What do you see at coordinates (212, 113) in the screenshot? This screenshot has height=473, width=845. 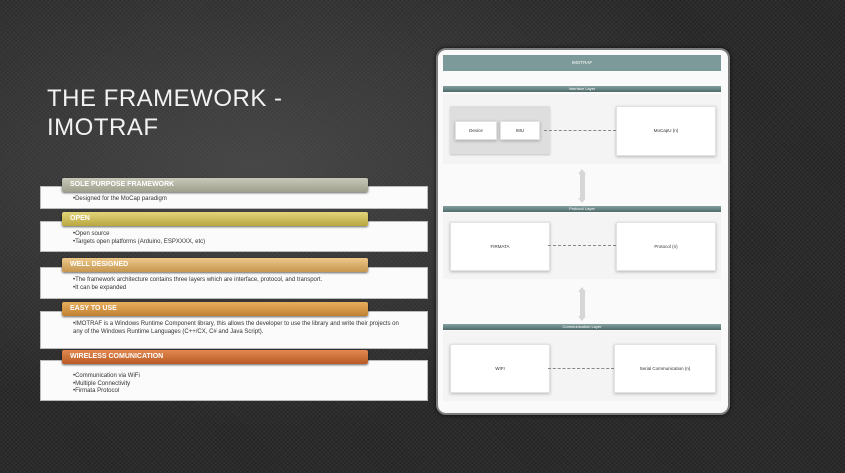 I see `slide-title: THE FRAMEWORK - IMOTRAF` at bounding box center [212, 113].